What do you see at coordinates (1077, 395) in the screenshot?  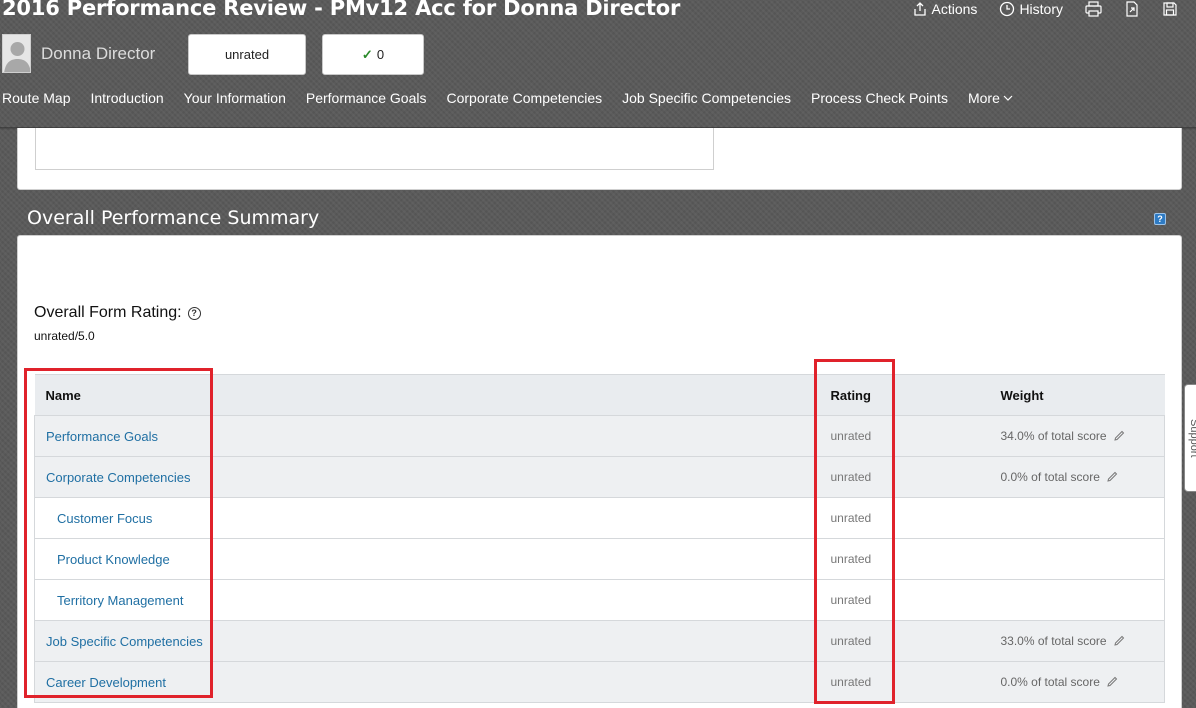 I see `column-header-weight: Weight` at bounding box center [1077, 395].